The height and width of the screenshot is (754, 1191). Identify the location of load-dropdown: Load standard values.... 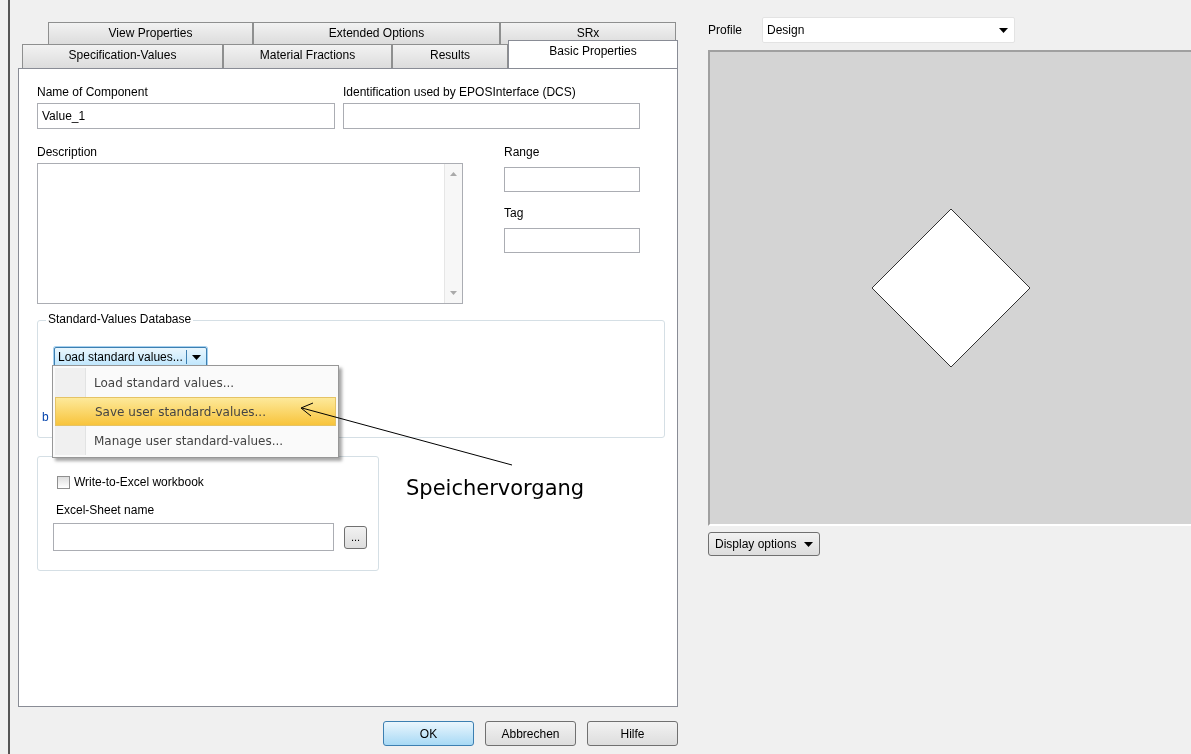
(130, 357).